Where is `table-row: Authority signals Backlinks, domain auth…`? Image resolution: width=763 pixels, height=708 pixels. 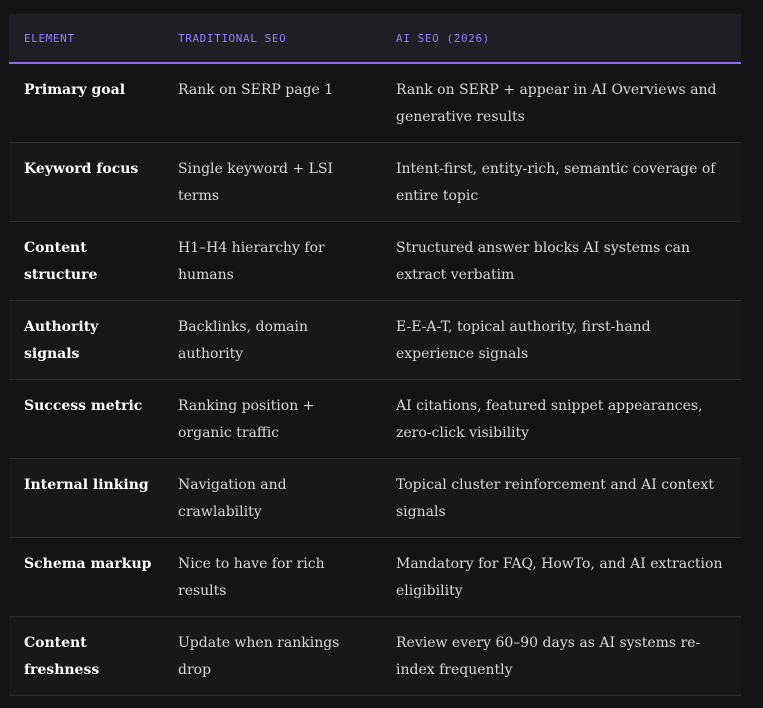
table-row: Authority signals Backlinks, domain auth… is located at coordinates (375, 339).